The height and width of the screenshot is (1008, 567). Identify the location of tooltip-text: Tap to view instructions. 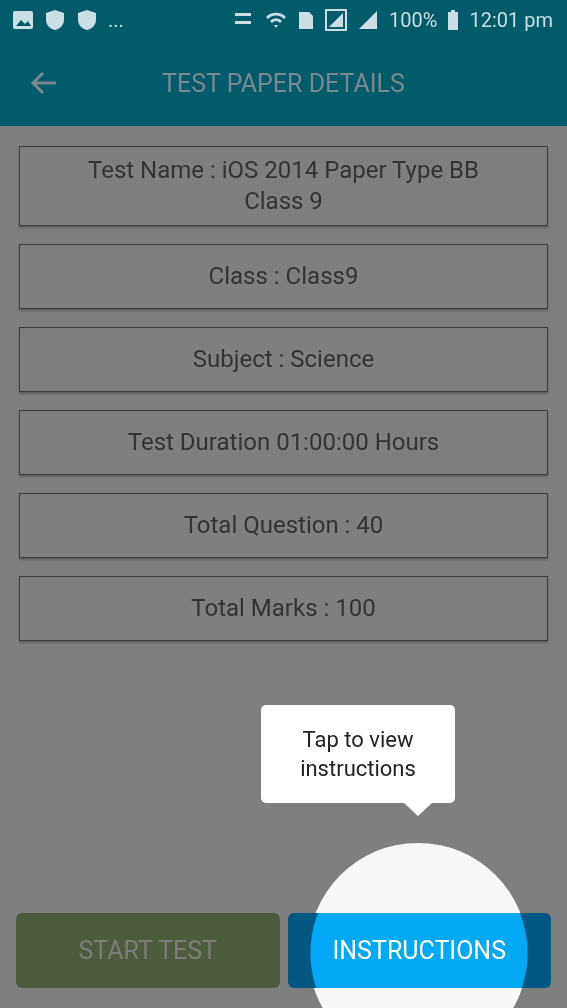
(358, 754).